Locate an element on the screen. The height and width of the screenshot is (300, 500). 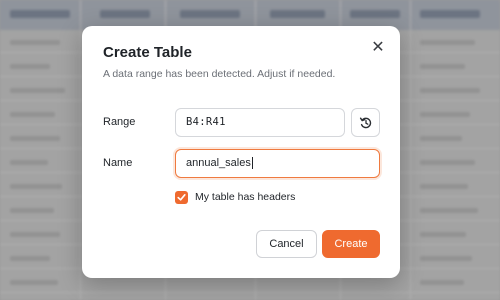
headers-checkbox is located at coordinates (181, 197).